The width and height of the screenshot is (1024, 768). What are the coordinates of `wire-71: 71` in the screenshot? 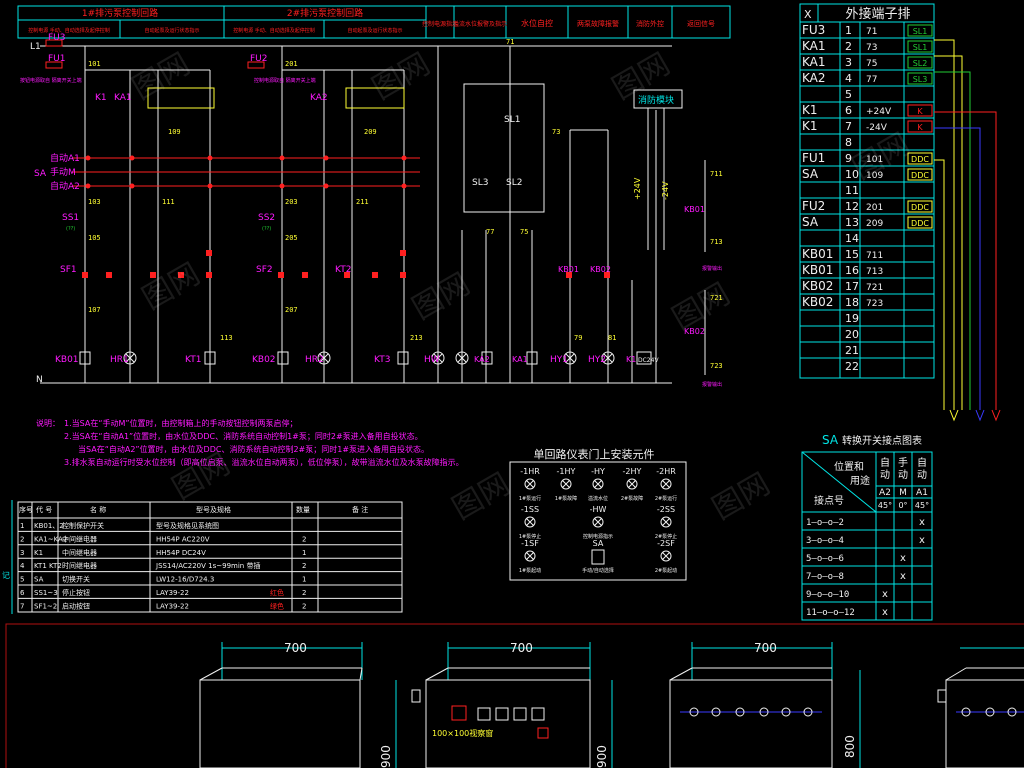 It's located at (510, 42).